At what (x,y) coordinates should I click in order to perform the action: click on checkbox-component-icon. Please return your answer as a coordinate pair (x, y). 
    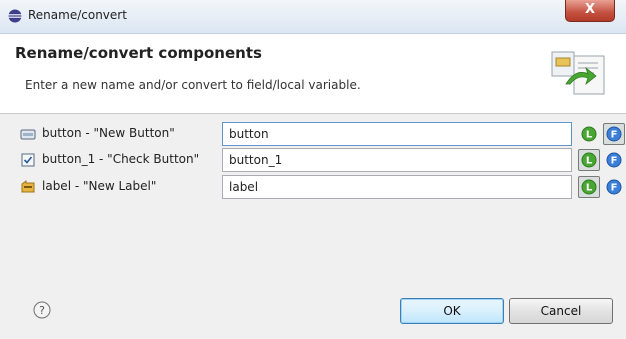
    Looking at the image, I should click on (28, 160).